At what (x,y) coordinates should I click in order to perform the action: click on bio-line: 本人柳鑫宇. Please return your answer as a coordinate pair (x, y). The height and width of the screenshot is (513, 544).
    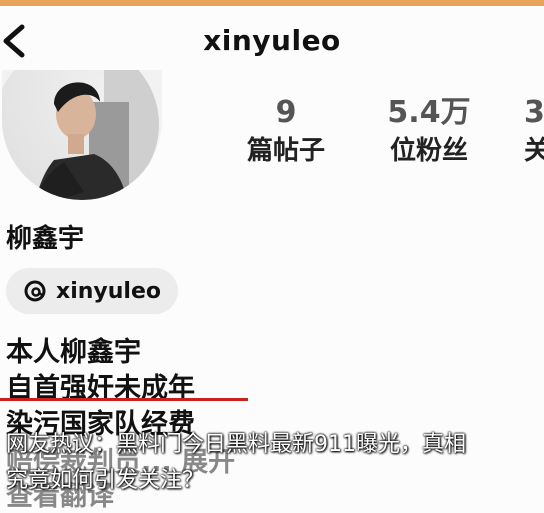
    Looking at the image, I should click on (73, 352).